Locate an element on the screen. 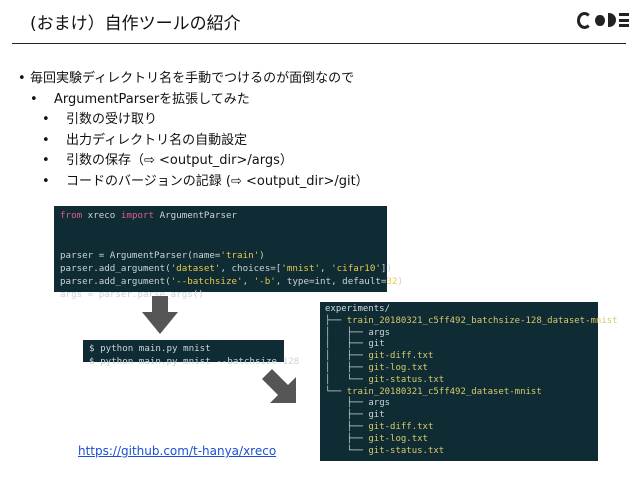 The height and width of the screenshot is (479, 638). tree-line: │ ├── git-diff.txt is located at coordinates (379, 356).